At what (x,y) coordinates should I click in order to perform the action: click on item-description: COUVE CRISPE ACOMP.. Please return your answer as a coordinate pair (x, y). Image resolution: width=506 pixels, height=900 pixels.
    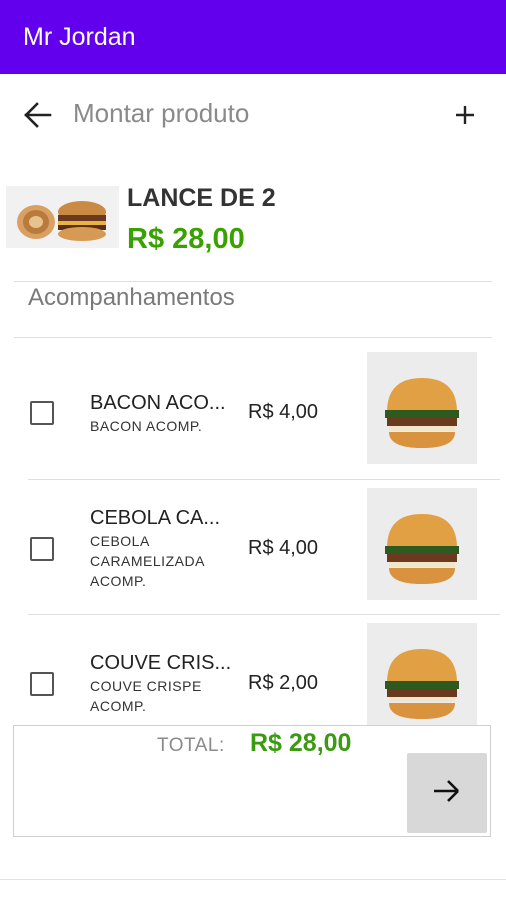
    Looking at the image, I should click on (146, 696).